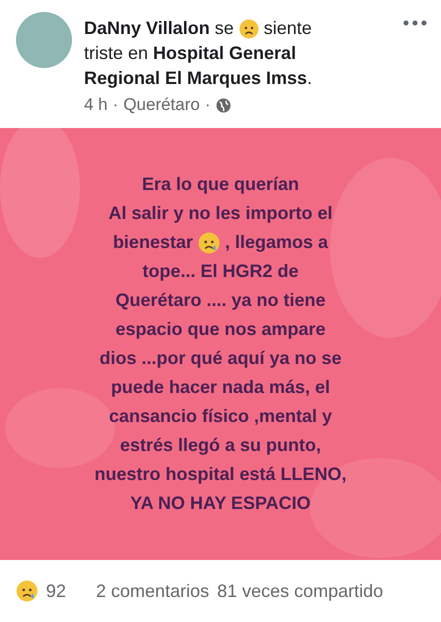 Image resolution: width=441 pixels, height=622 pixels. Describe the element at coordinates (220, 503) in the screenshot. I see `post-message-line: YA NO HAY ESPACIO` at that location.